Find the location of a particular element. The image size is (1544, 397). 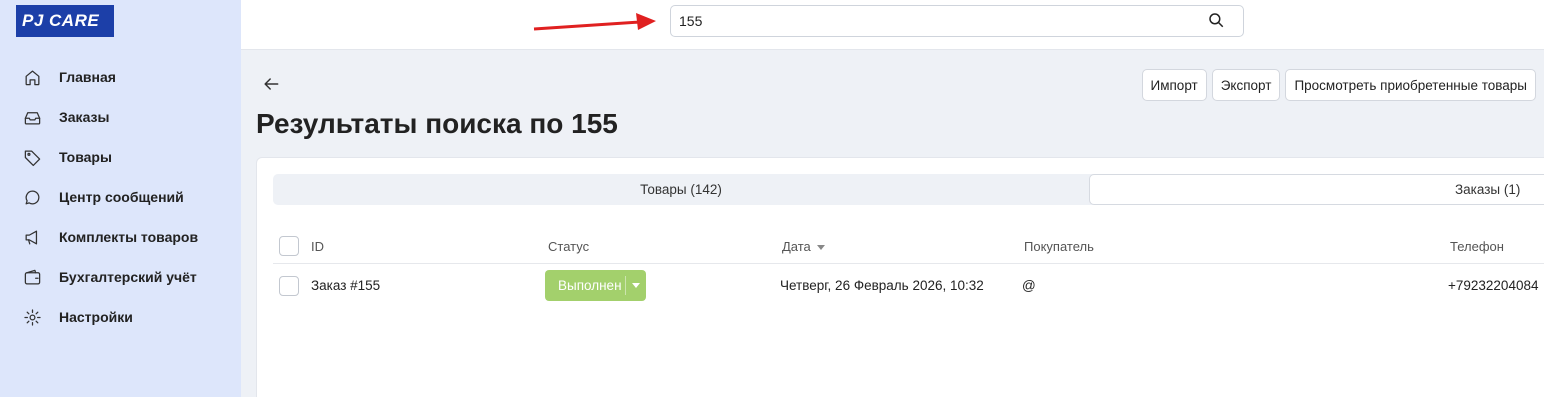

sidebar-item-settings: Настройки is located at coordinates (120, 317).